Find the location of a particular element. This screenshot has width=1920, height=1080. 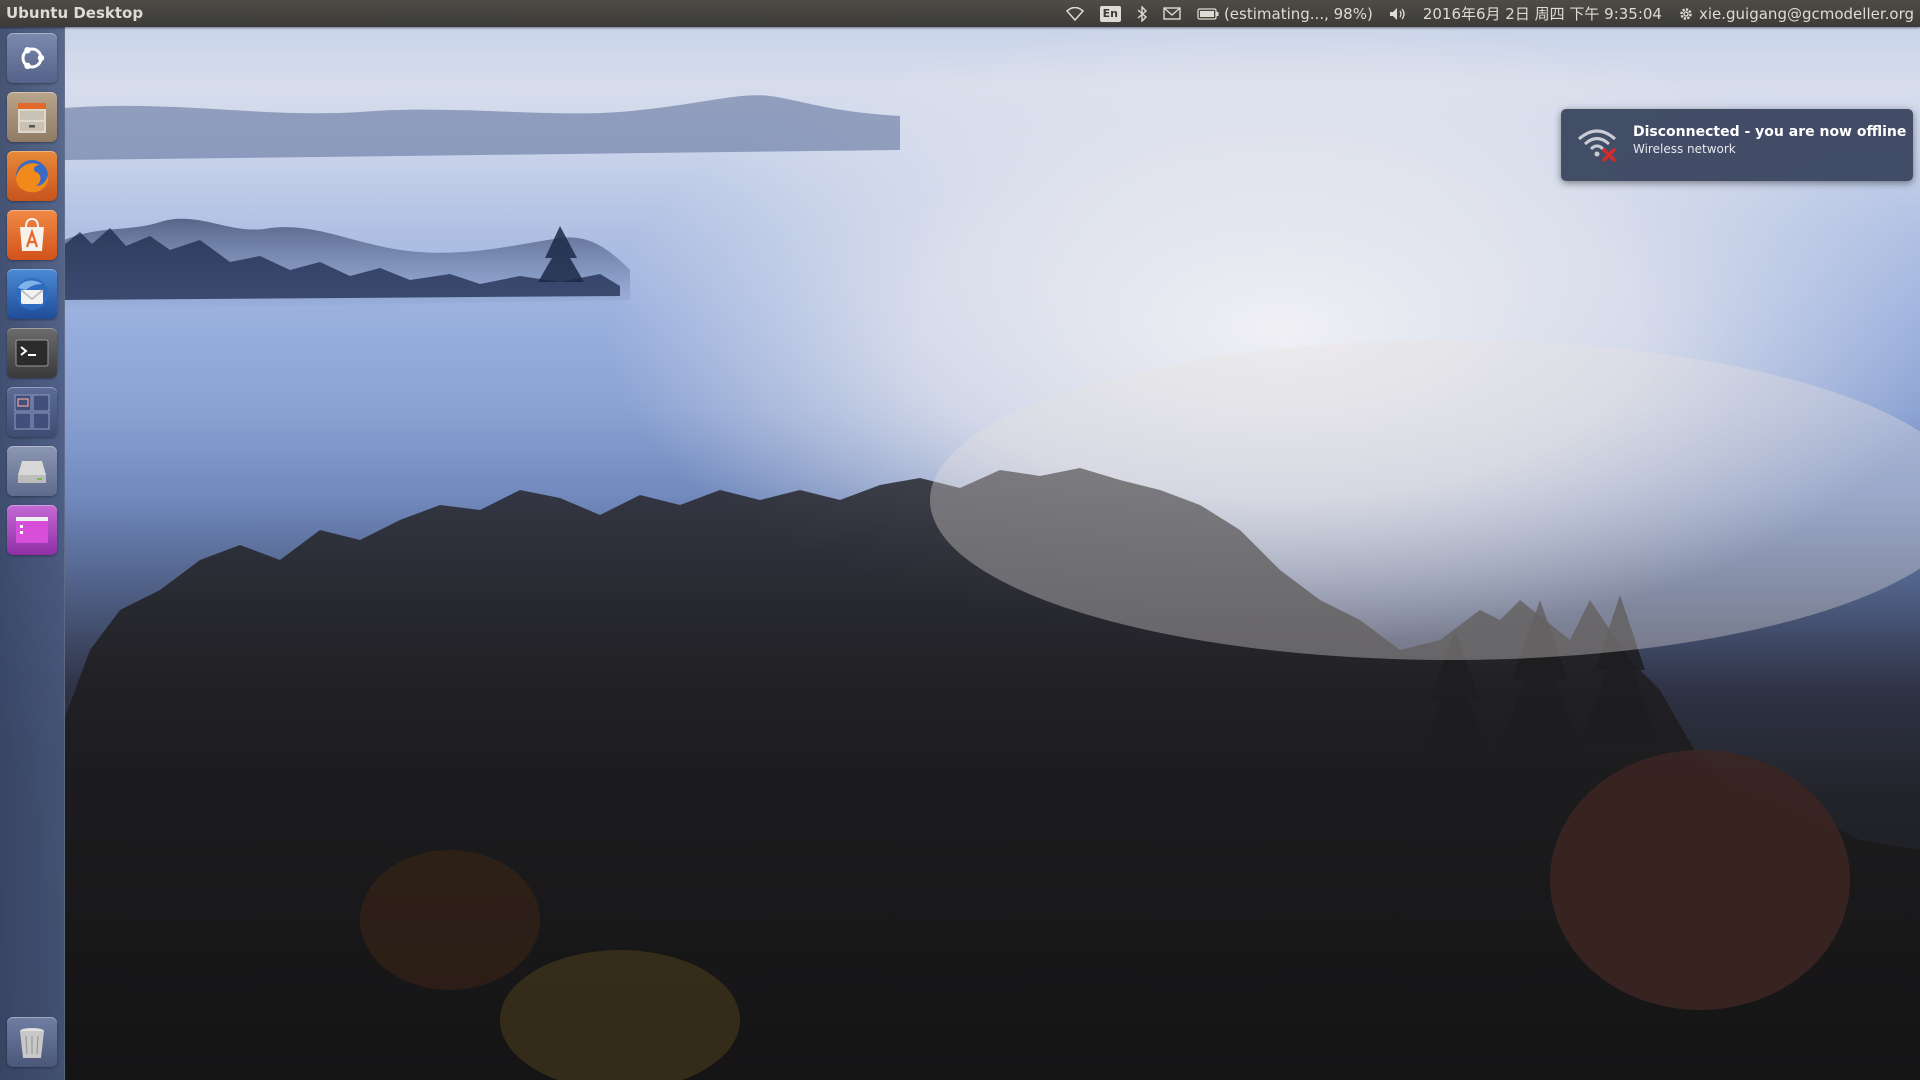

network-indicator is located at coordinates (1074, 13).